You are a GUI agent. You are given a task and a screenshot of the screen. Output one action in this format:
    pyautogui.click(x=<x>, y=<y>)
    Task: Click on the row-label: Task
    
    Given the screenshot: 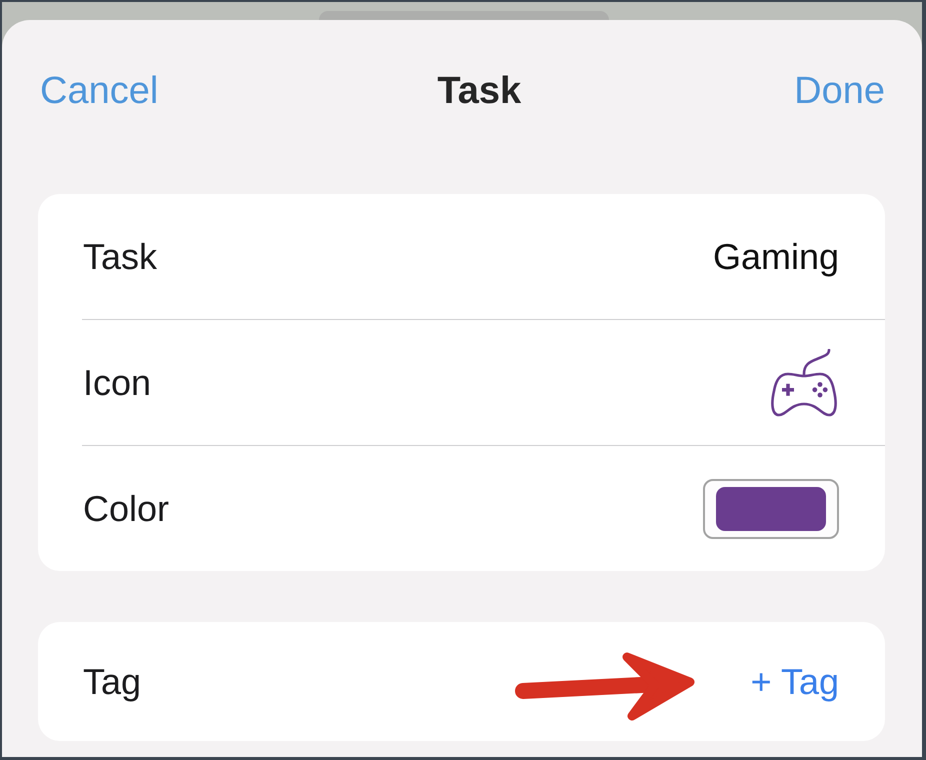 What is the action you would take?
    pyautogui.click(x=120, y=256)
    